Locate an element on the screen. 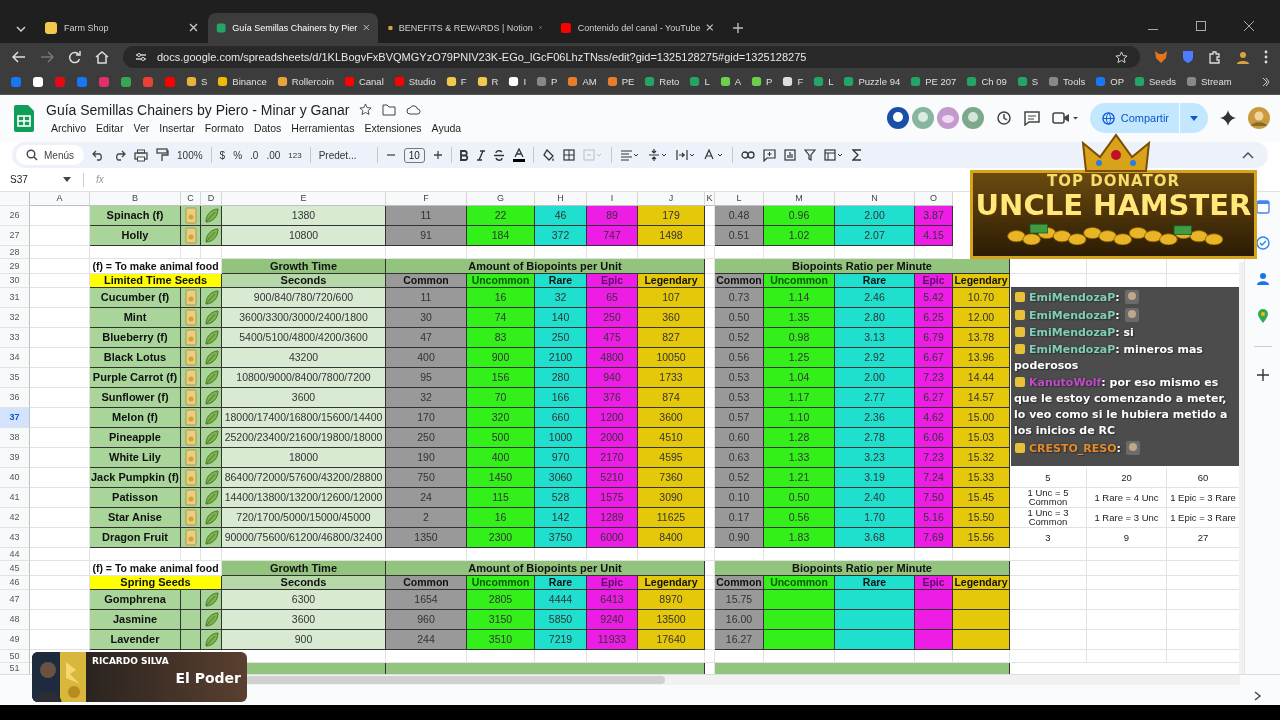  menu-item: Herramientas is located at coordinates (323, 127).